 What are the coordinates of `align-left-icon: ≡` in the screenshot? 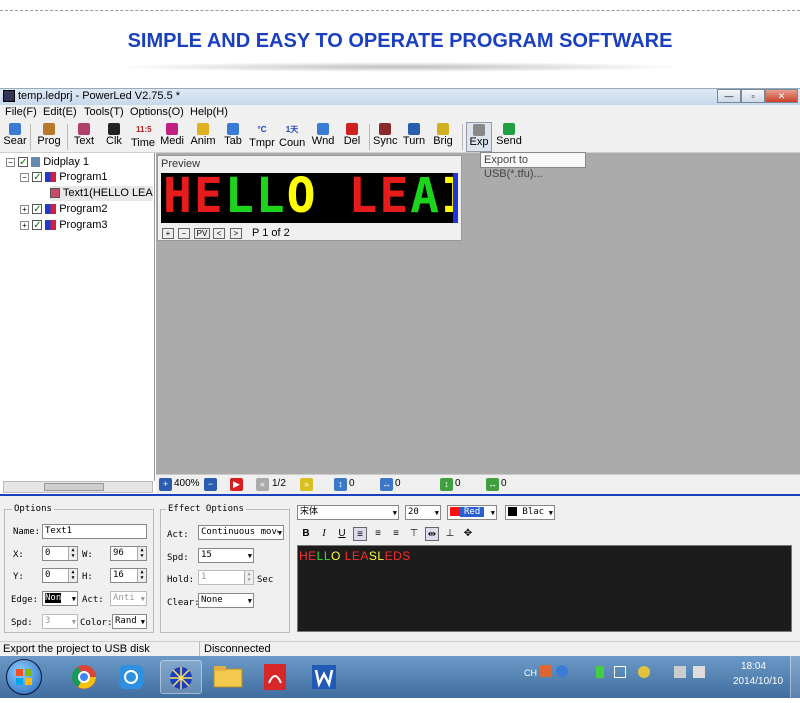 It's located at (360, 534).